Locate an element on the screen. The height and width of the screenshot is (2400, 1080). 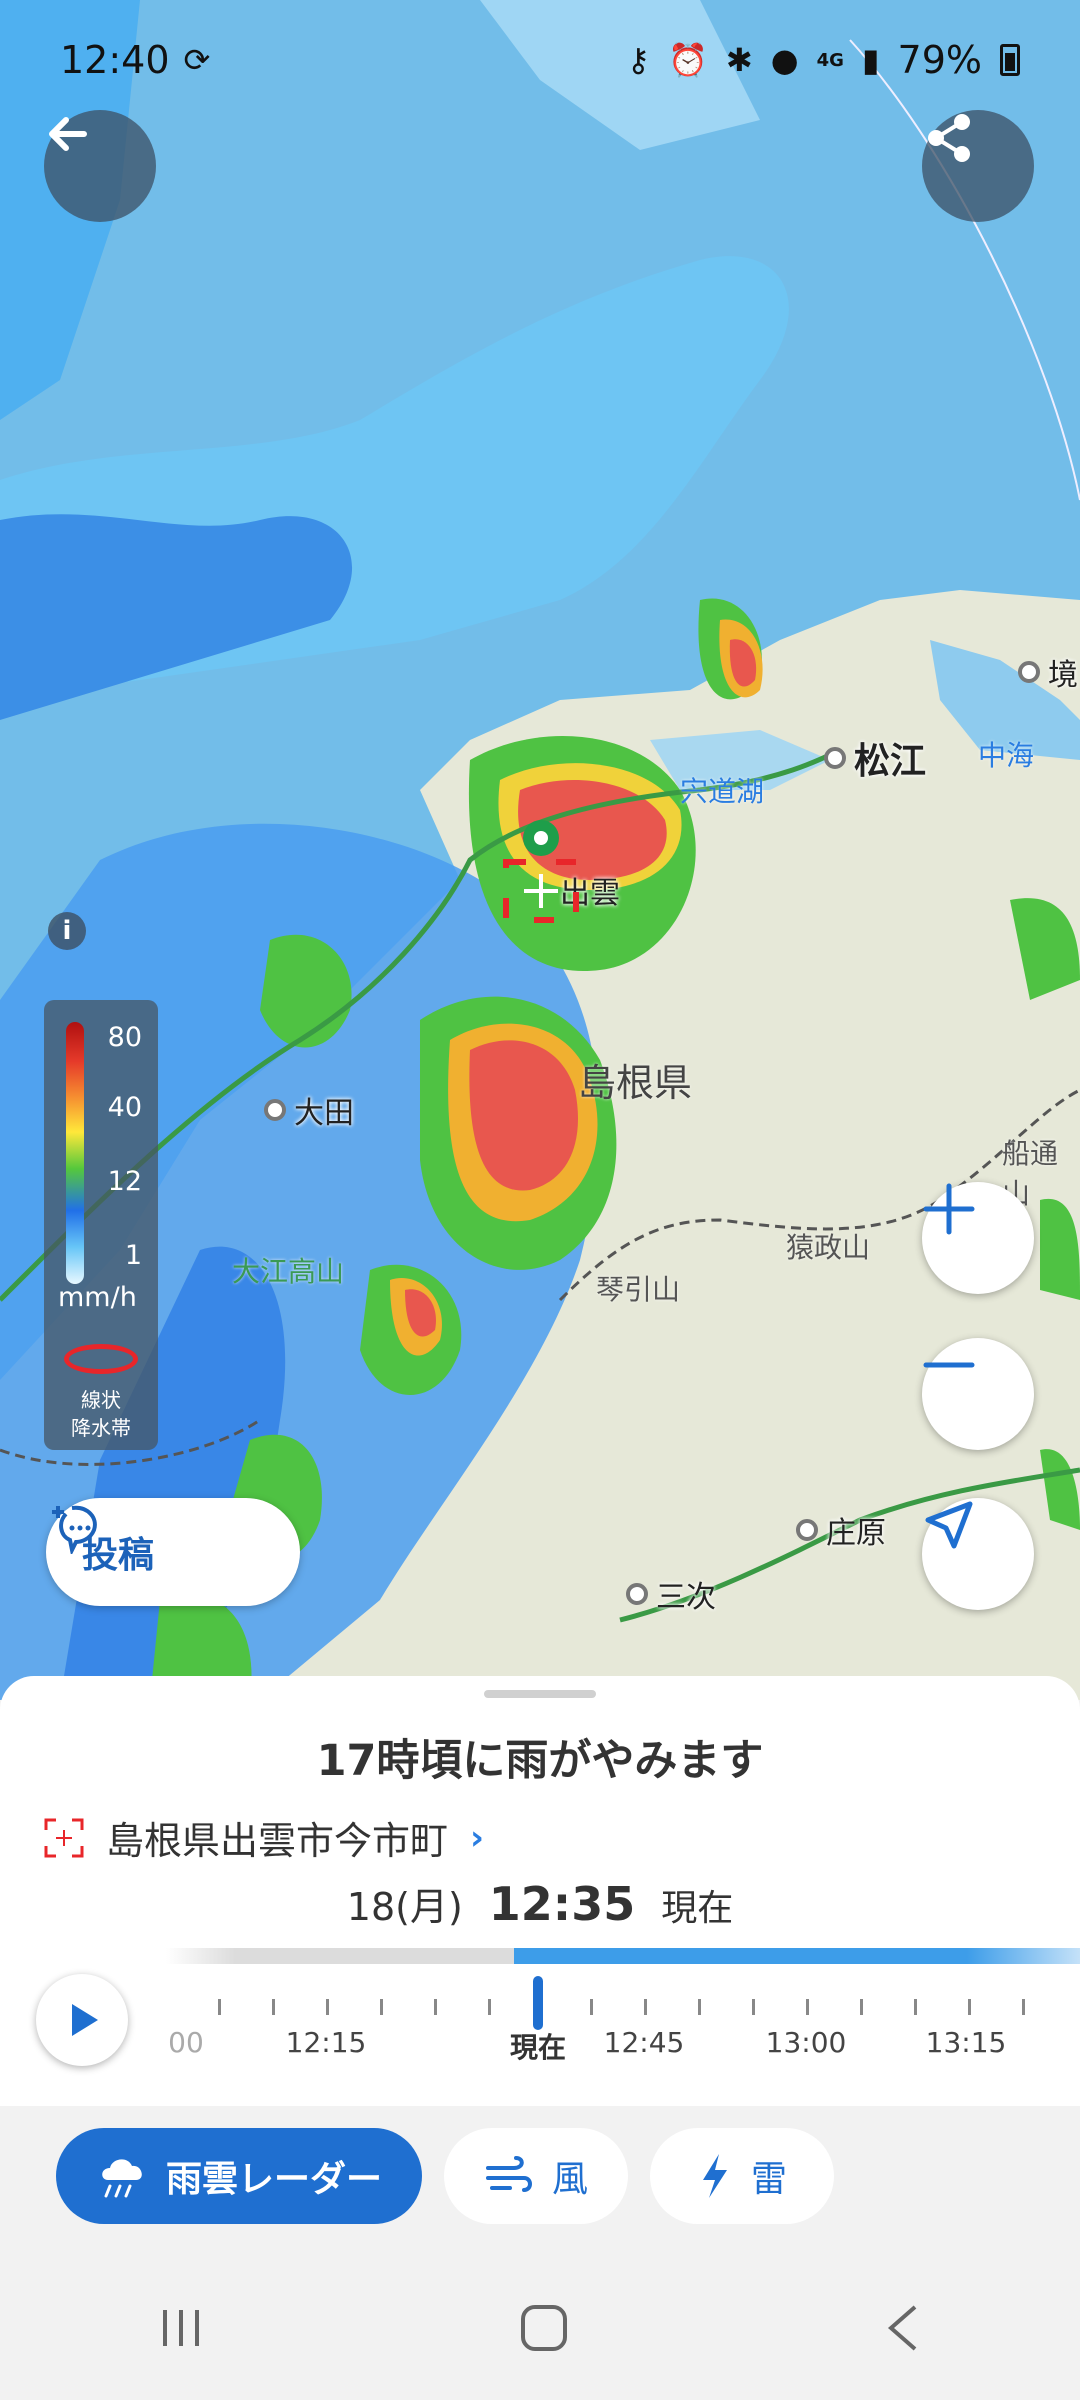
tab-wind: 風 is located at coordinates (536, 2176).